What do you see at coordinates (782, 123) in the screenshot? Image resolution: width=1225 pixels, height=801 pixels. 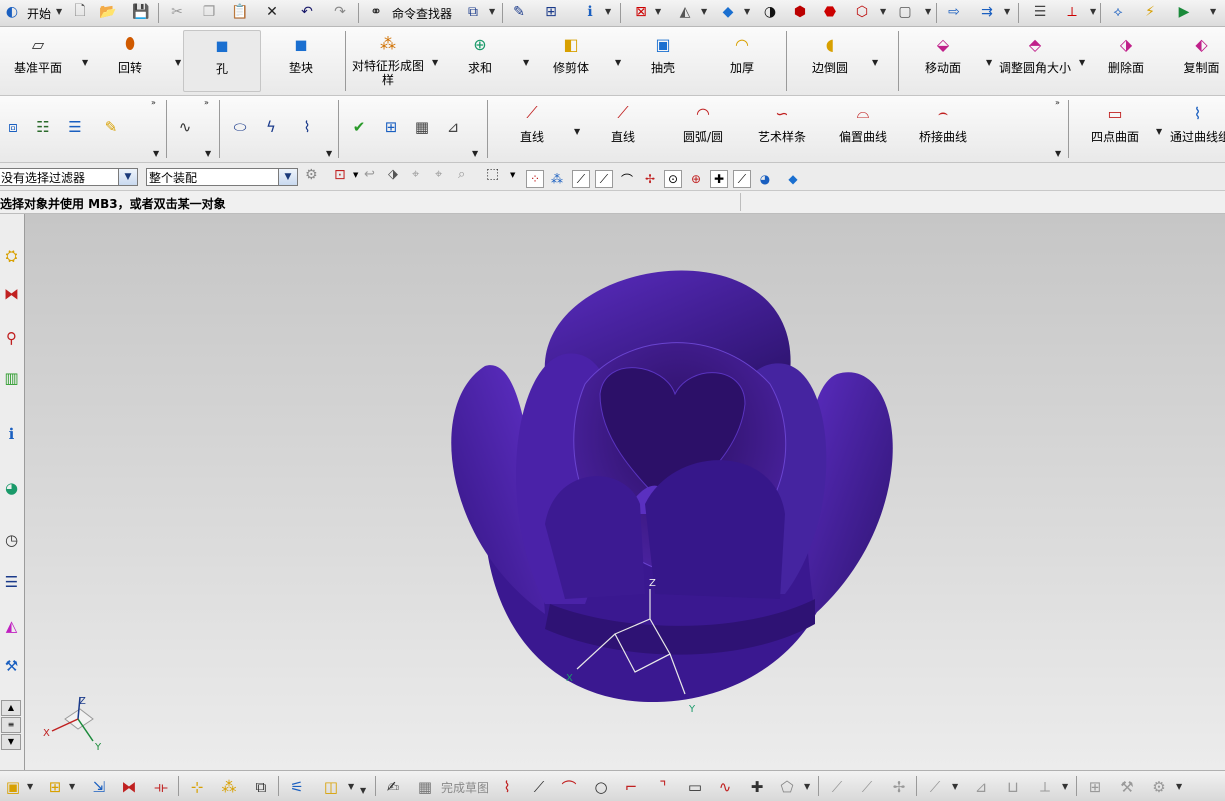 I see `studio-spline-button: ∽ 艺术样条` at bounding box center [782, 123].